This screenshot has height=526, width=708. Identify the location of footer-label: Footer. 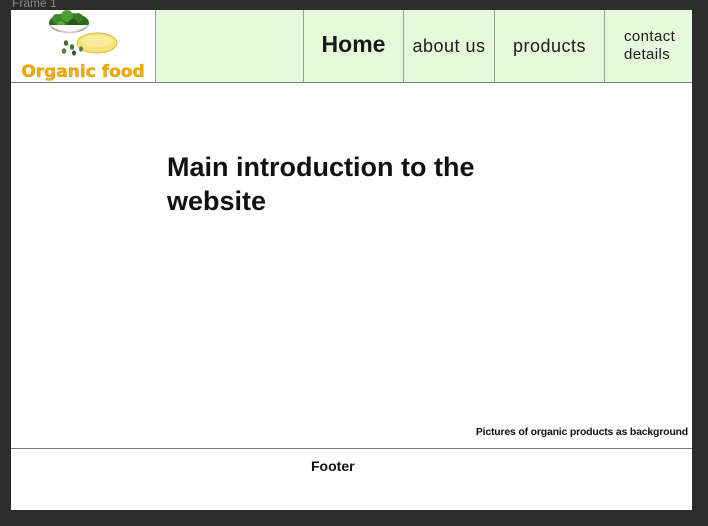
(333, 466).